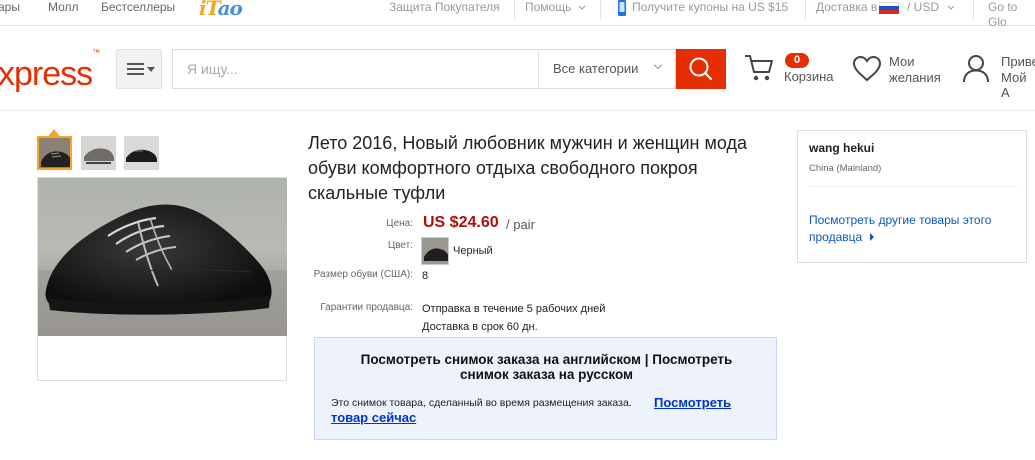 The width and height of the screenshot is (1035, 460). Describe the element at coordinates (901, 61) in the screenshot. I see `wishlist-label-line1: Мои` at that location.